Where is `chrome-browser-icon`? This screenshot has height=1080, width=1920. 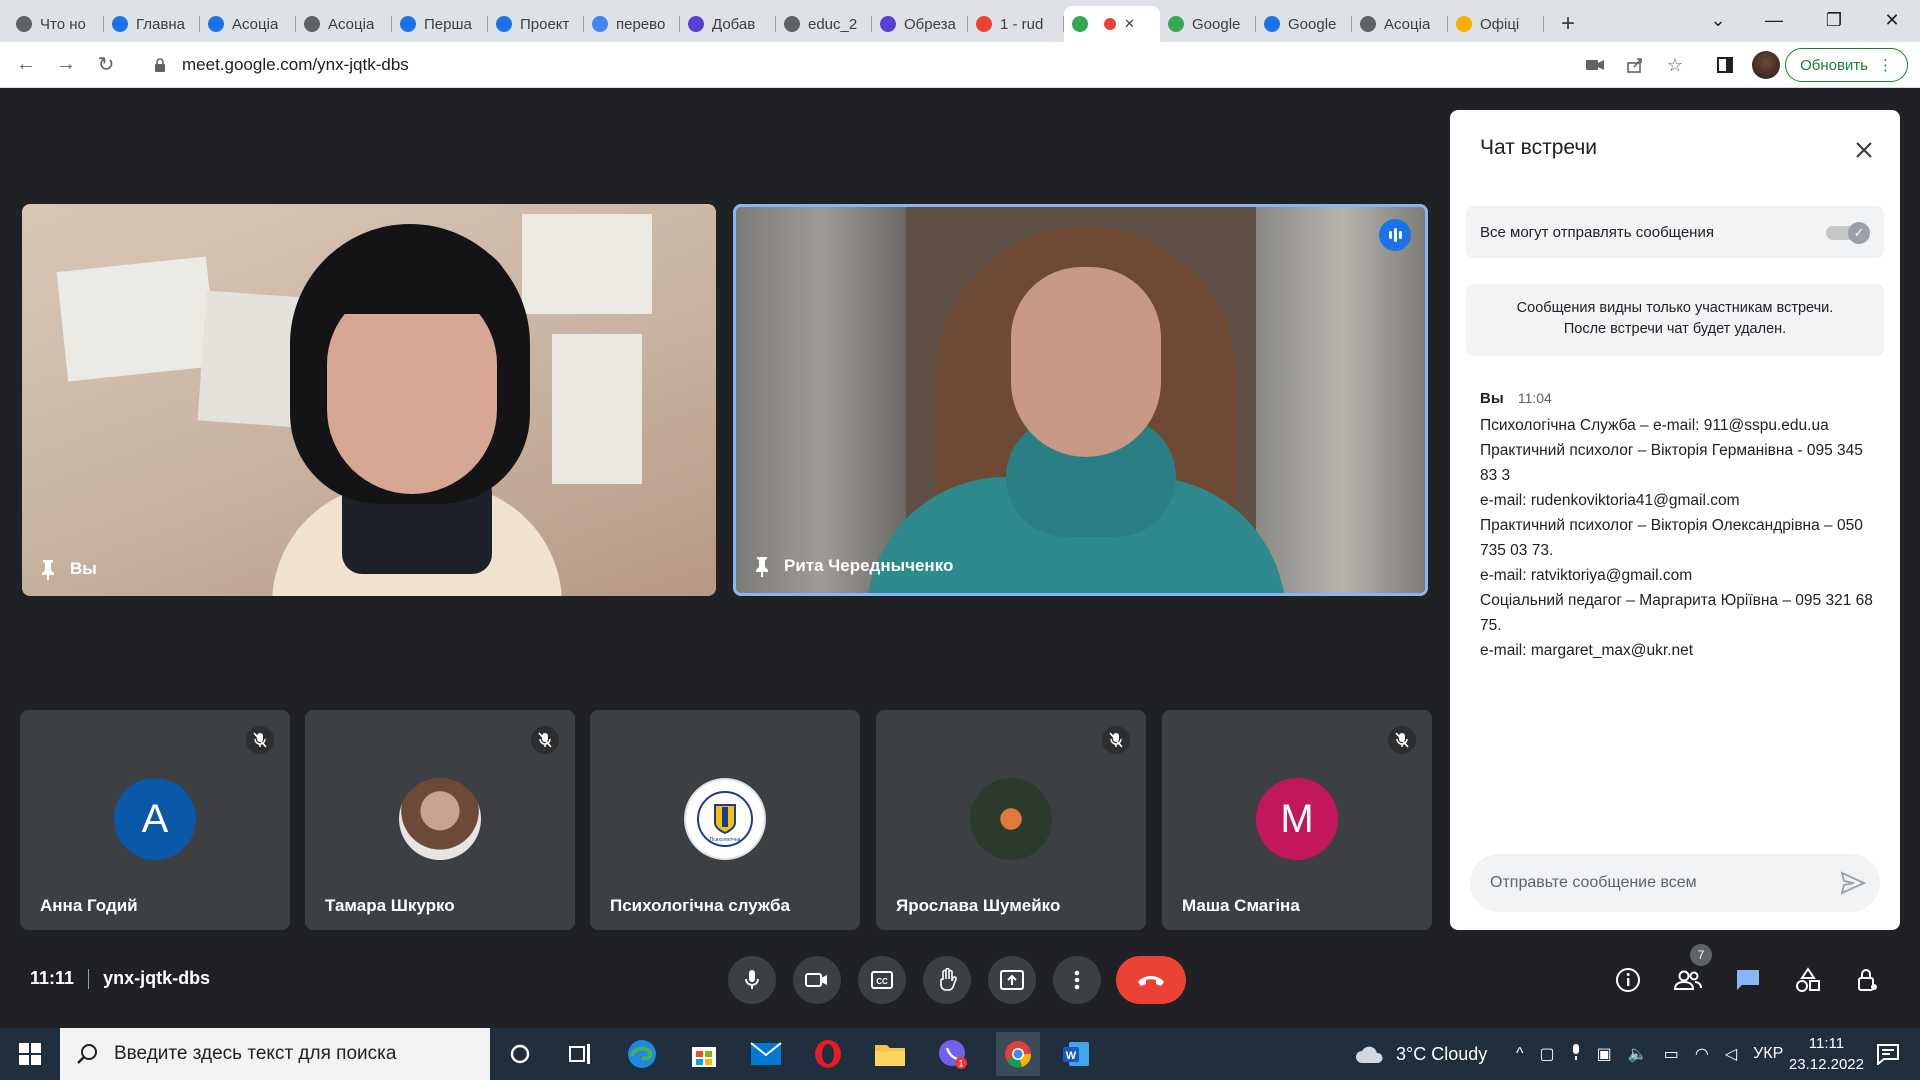 chrome-browser-icon is located at coordinates (1018, 1054).